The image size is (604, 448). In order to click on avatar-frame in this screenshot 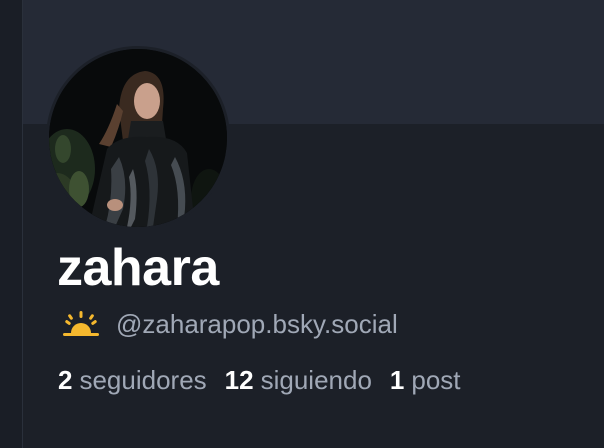, I will do `click(138, 138)`.